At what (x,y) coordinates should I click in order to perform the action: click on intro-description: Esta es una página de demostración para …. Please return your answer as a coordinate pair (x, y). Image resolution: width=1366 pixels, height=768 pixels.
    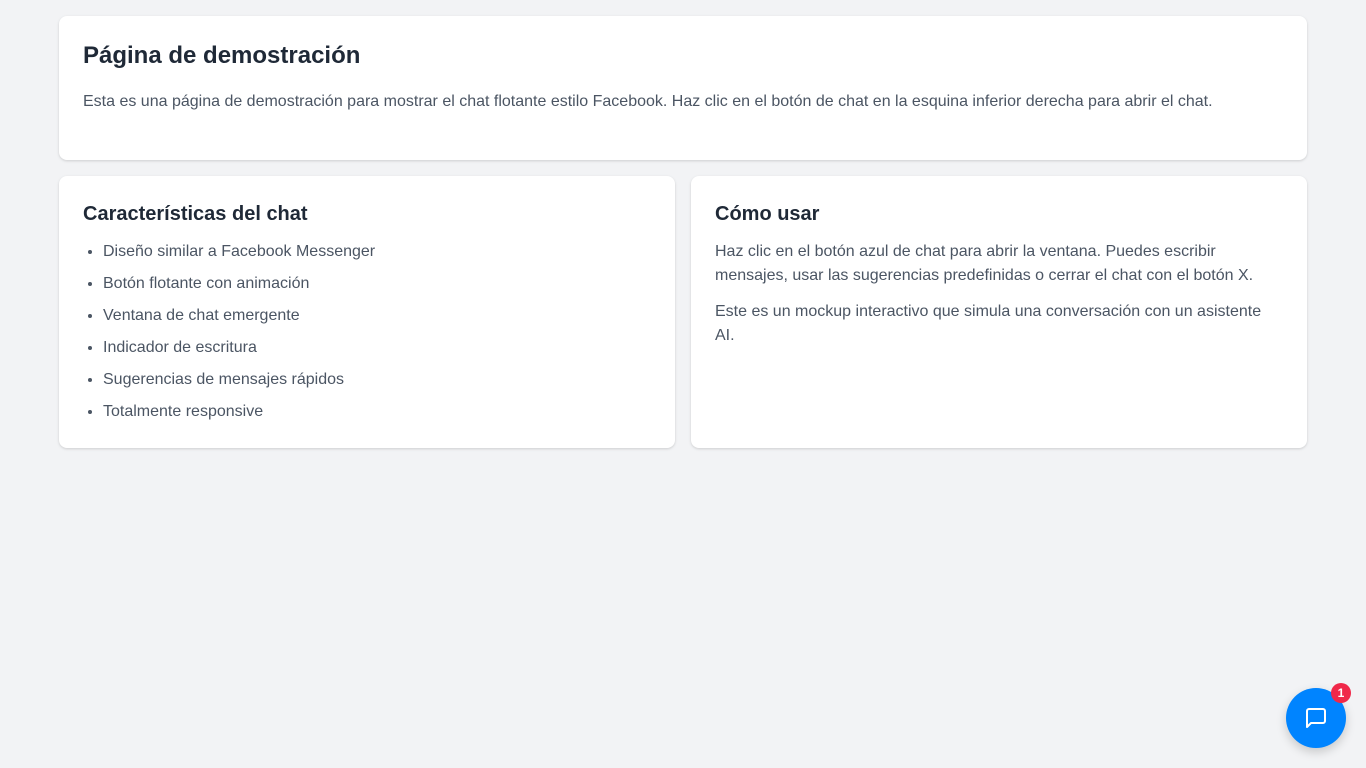
    Looking at the image, I should click on (648, 101).